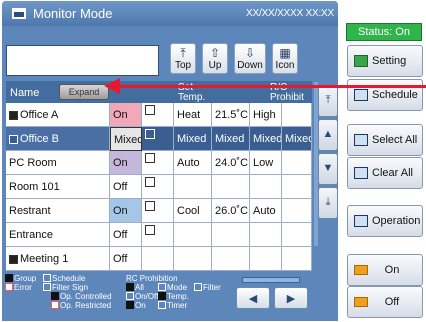  Describe the element at coordinates (389, 61) in the screenshot. I see `setting-label: Setting` at that location.